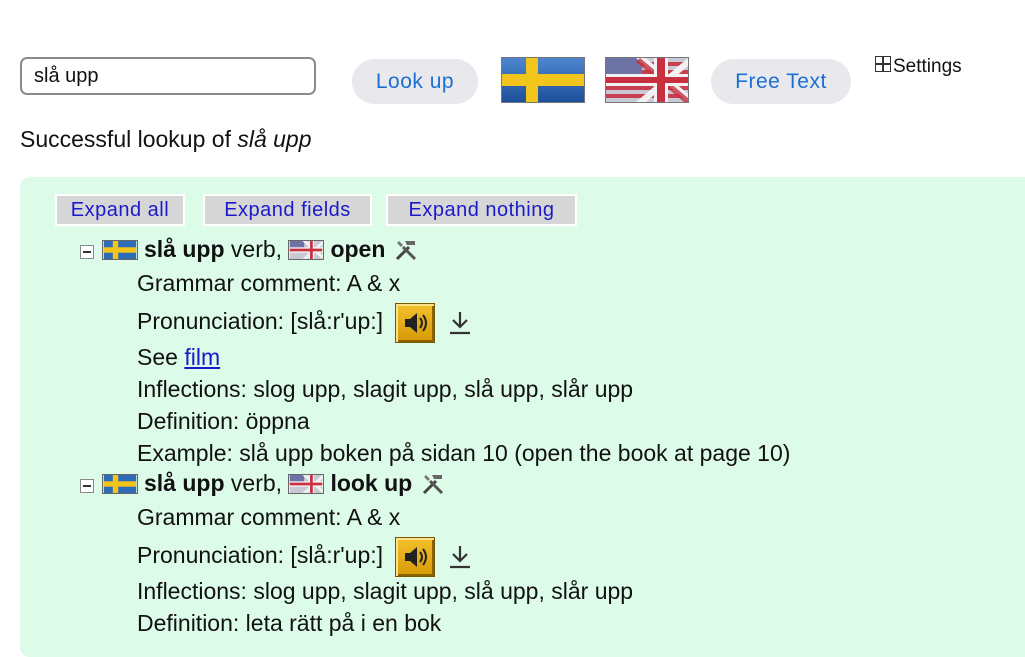 The height and width of the screenshot is (657, 1025). What do you see at coordinates (883, 64) in the screenshot?
I see `expand-plus-icon` at bounding box center [883, 64].